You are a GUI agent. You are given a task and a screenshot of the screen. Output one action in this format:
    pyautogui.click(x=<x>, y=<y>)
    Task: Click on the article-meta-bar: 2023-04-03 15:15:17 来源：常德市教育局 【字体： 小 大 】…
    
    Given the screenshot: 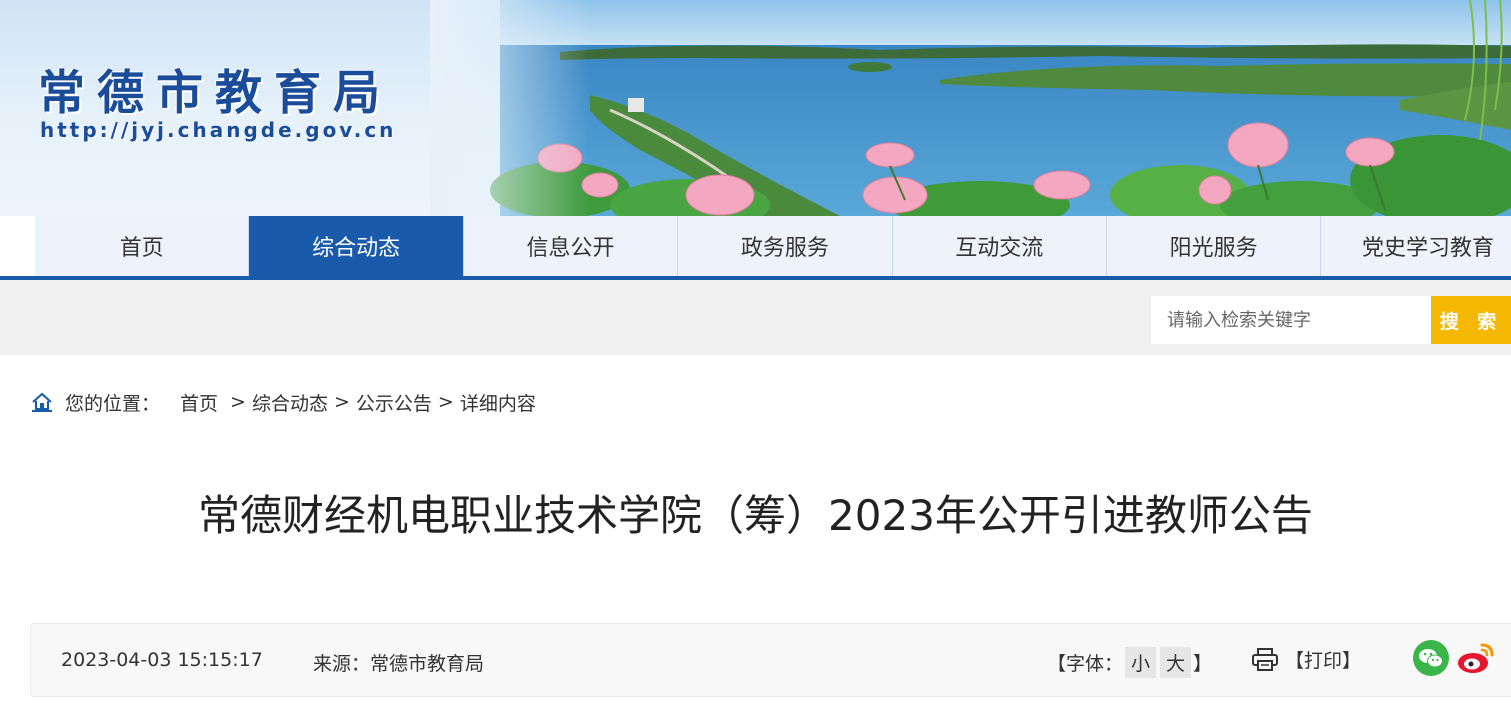 What is the action you would take?
    pyautogui.click(x=770, y=660)
    